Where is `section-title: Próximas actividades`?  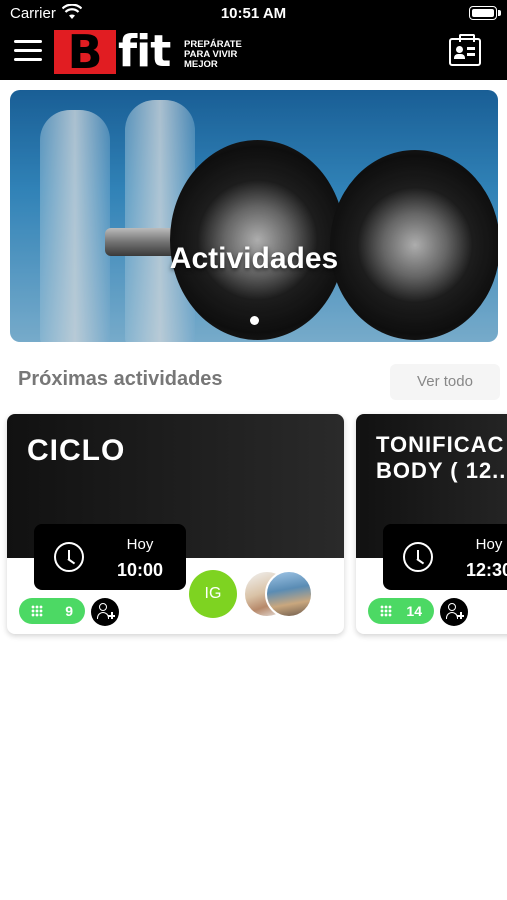
section-title: Próximas actividades is located at coordinates (120, 379).